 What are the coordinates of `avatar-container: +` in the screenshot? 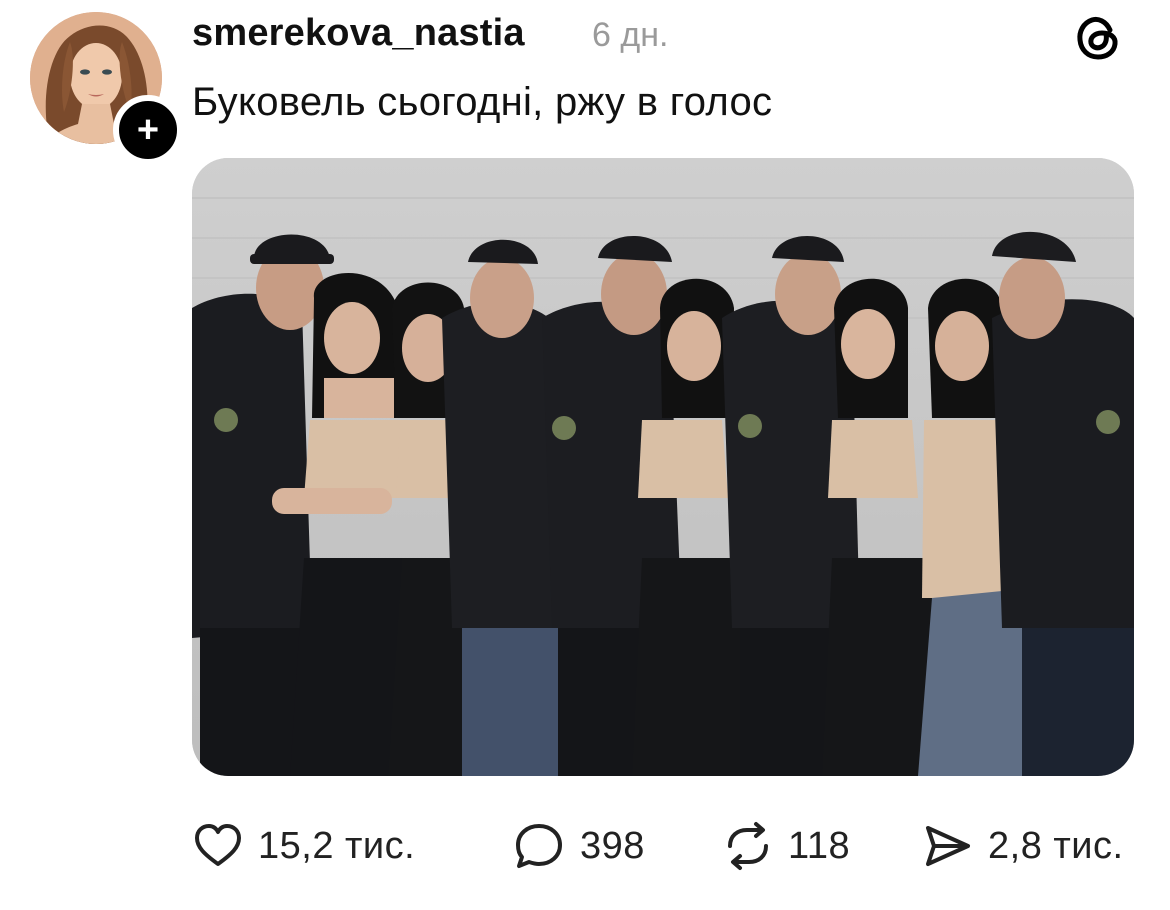 It's located at (106, 88).